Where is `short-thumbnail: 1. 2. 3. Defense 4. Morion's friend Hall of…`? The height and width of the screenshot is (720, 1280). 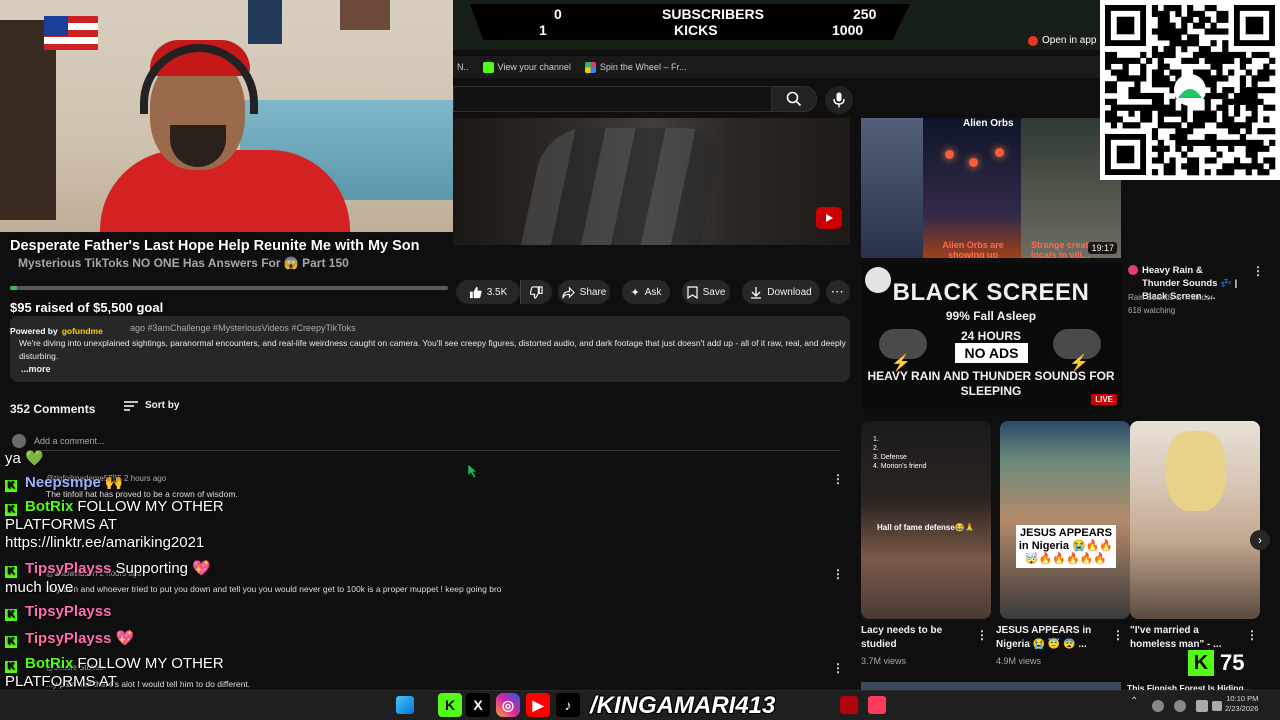
short-thumbnail: 1. 2. 3. Defense 4. Morion's friend Hall of… is located at coordinates (926, 520).